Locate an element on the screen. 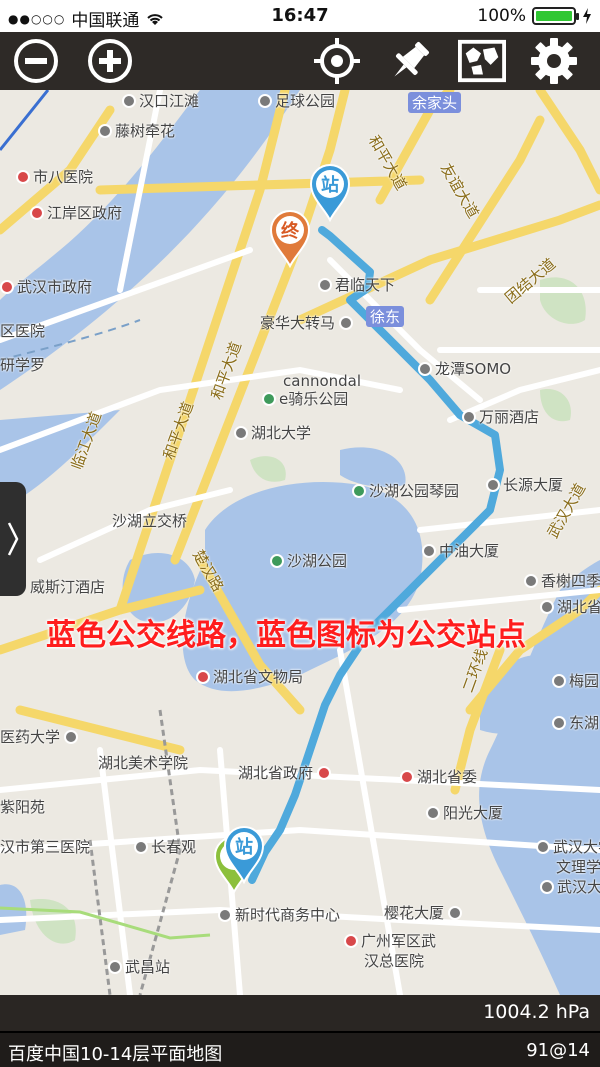 This screenshot has width=600, height=1067. map-label: 汉市第三医院 is located at coordinates (45, 847).